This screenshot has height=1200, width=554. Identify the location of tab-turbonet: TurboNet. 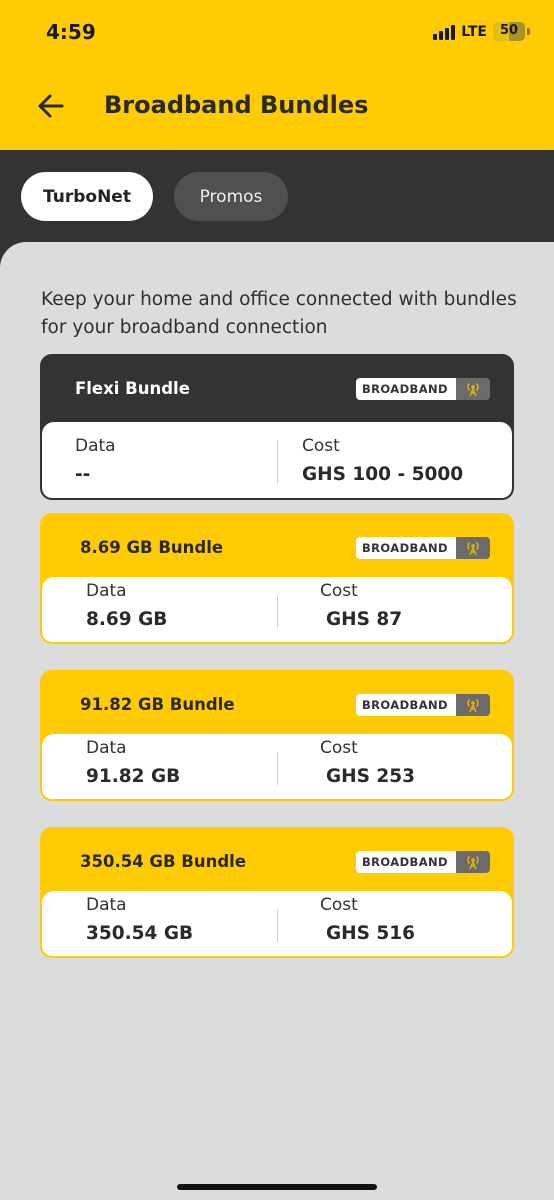
(87, 196).